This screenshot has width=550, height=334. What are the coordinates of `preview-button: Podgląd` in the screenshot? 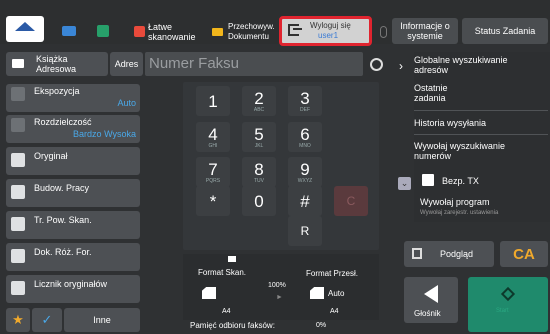 It's located at (449, 254).